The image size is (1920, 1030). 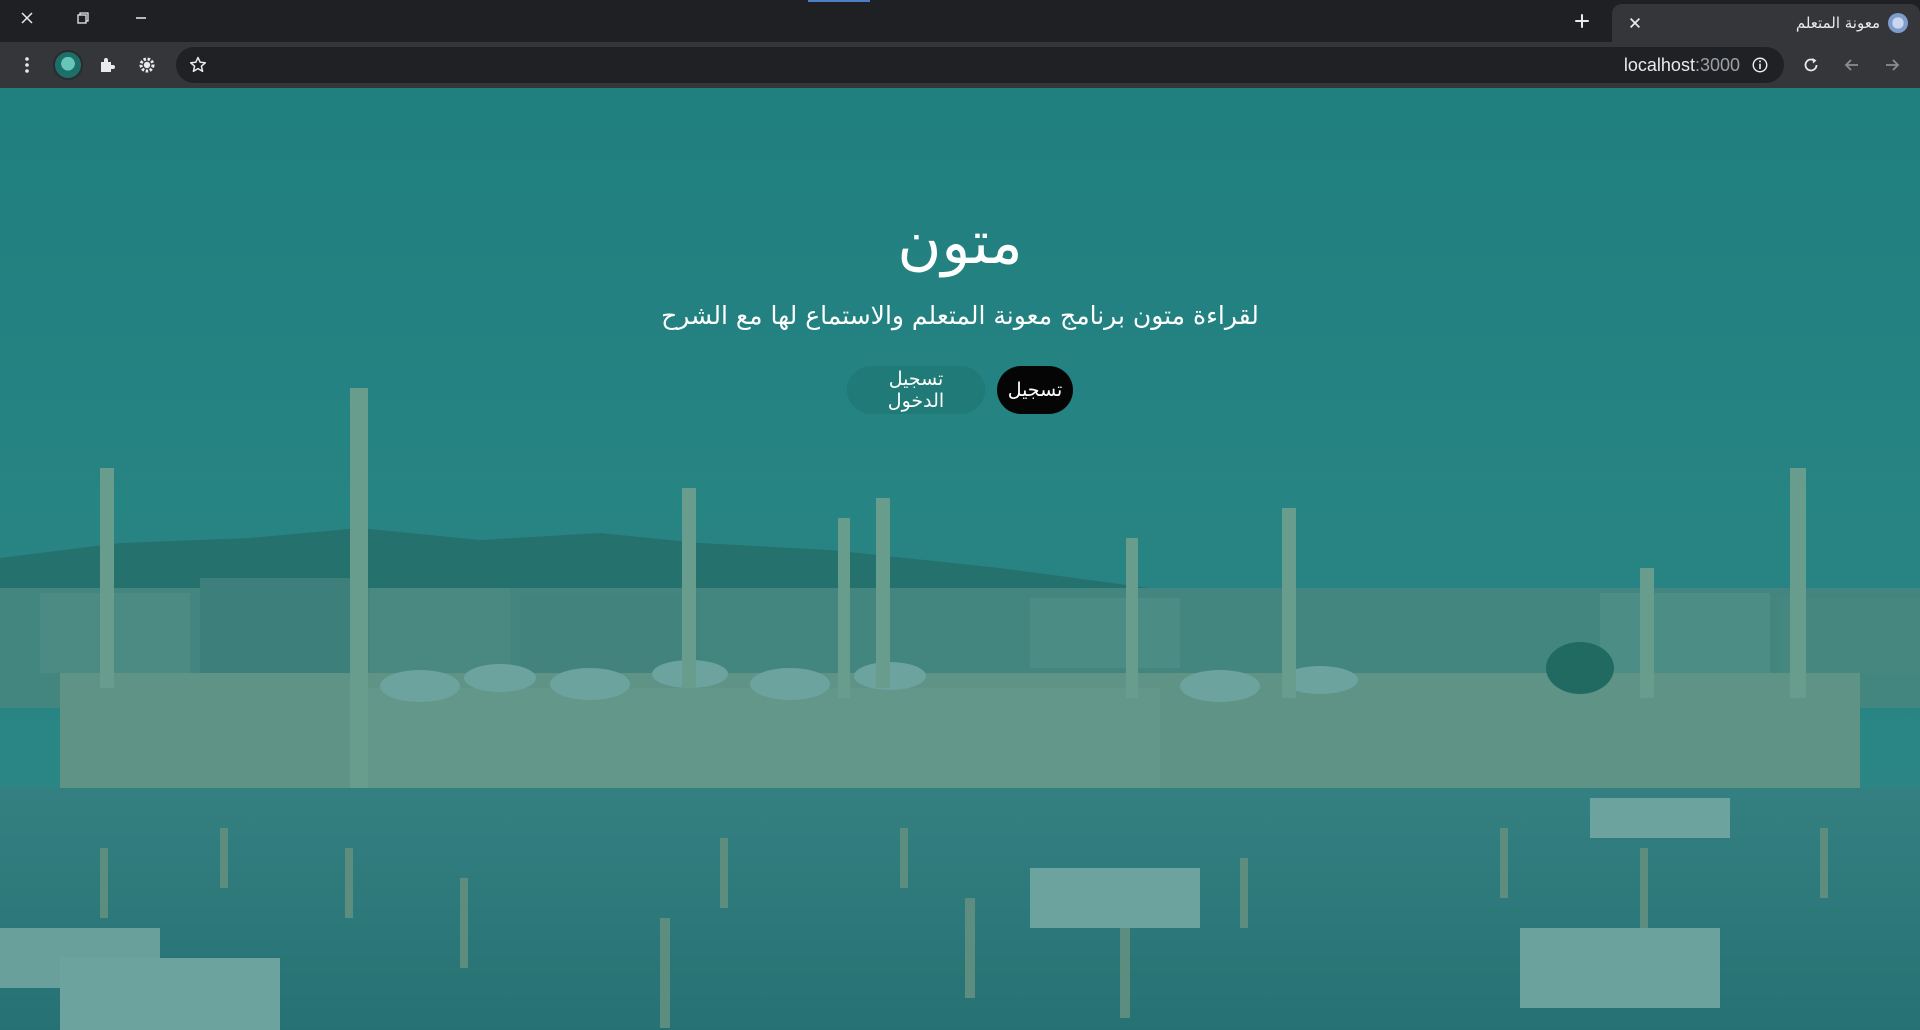 I want to click on browser-tabstrip: معونة المتعلم, so click(x=960, y=21).